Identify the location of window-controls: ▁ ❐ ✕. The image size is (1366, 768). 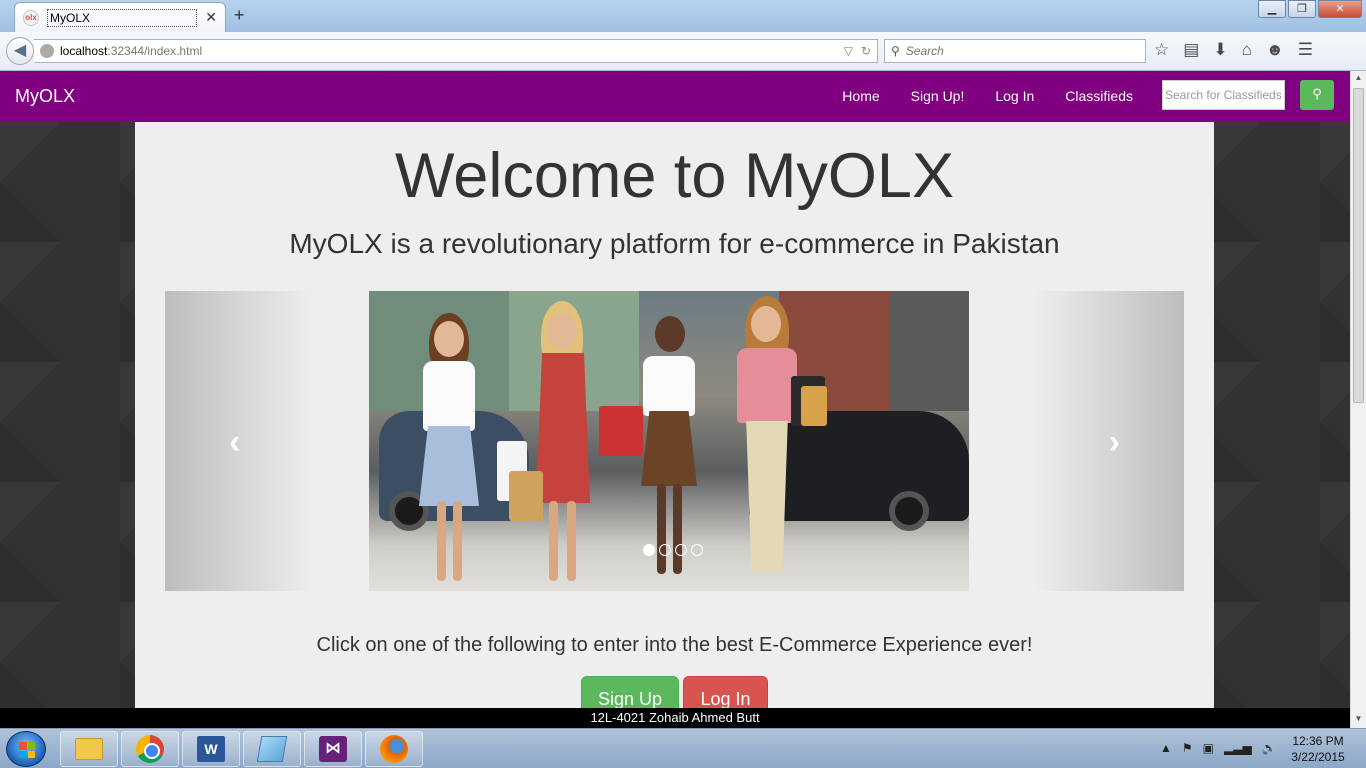
(1309, 9).